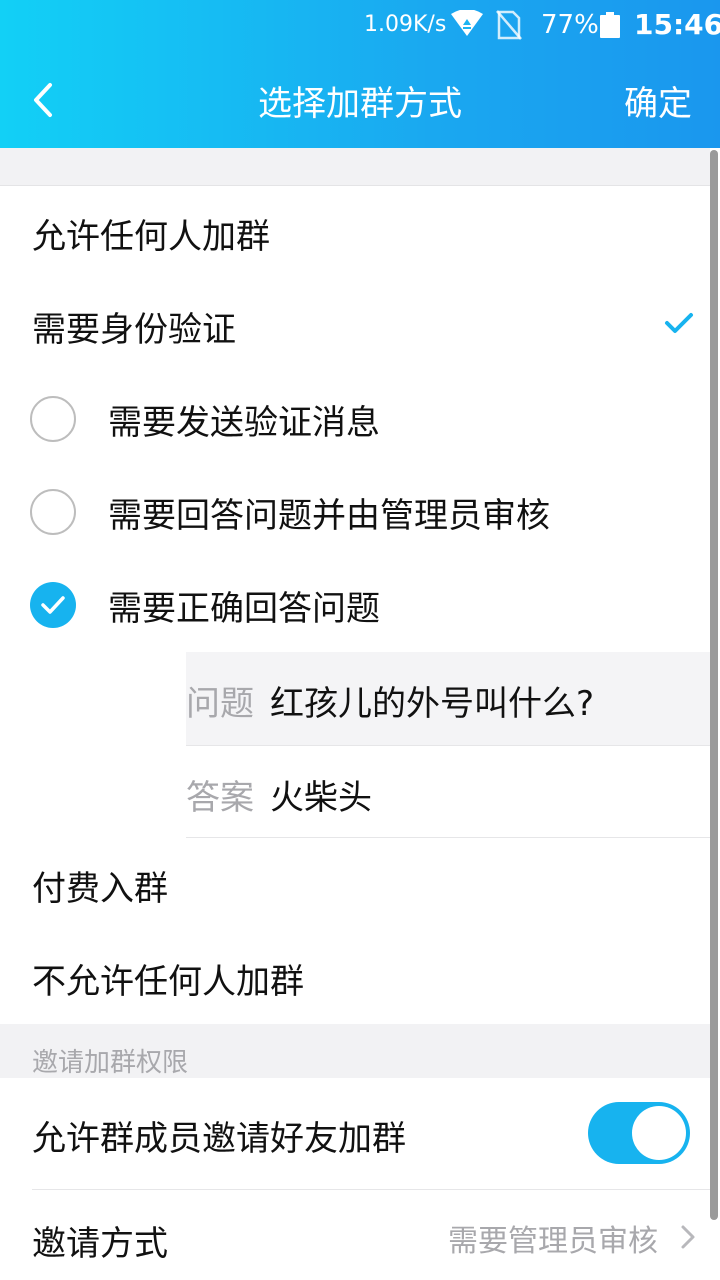  I want to click on battery-percent: 77%, so click(570, 25).